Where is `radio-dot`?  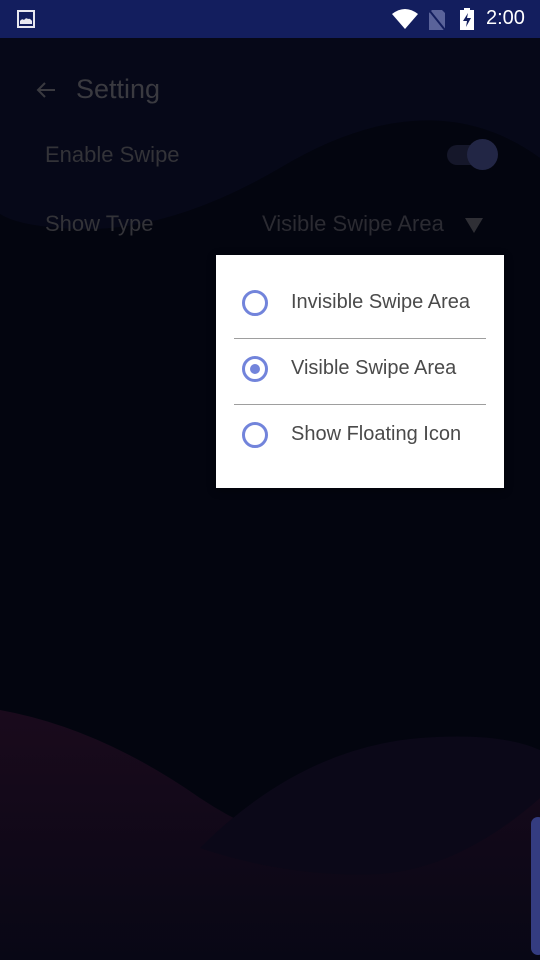 radio-dot is located at coordinates (255, 369).